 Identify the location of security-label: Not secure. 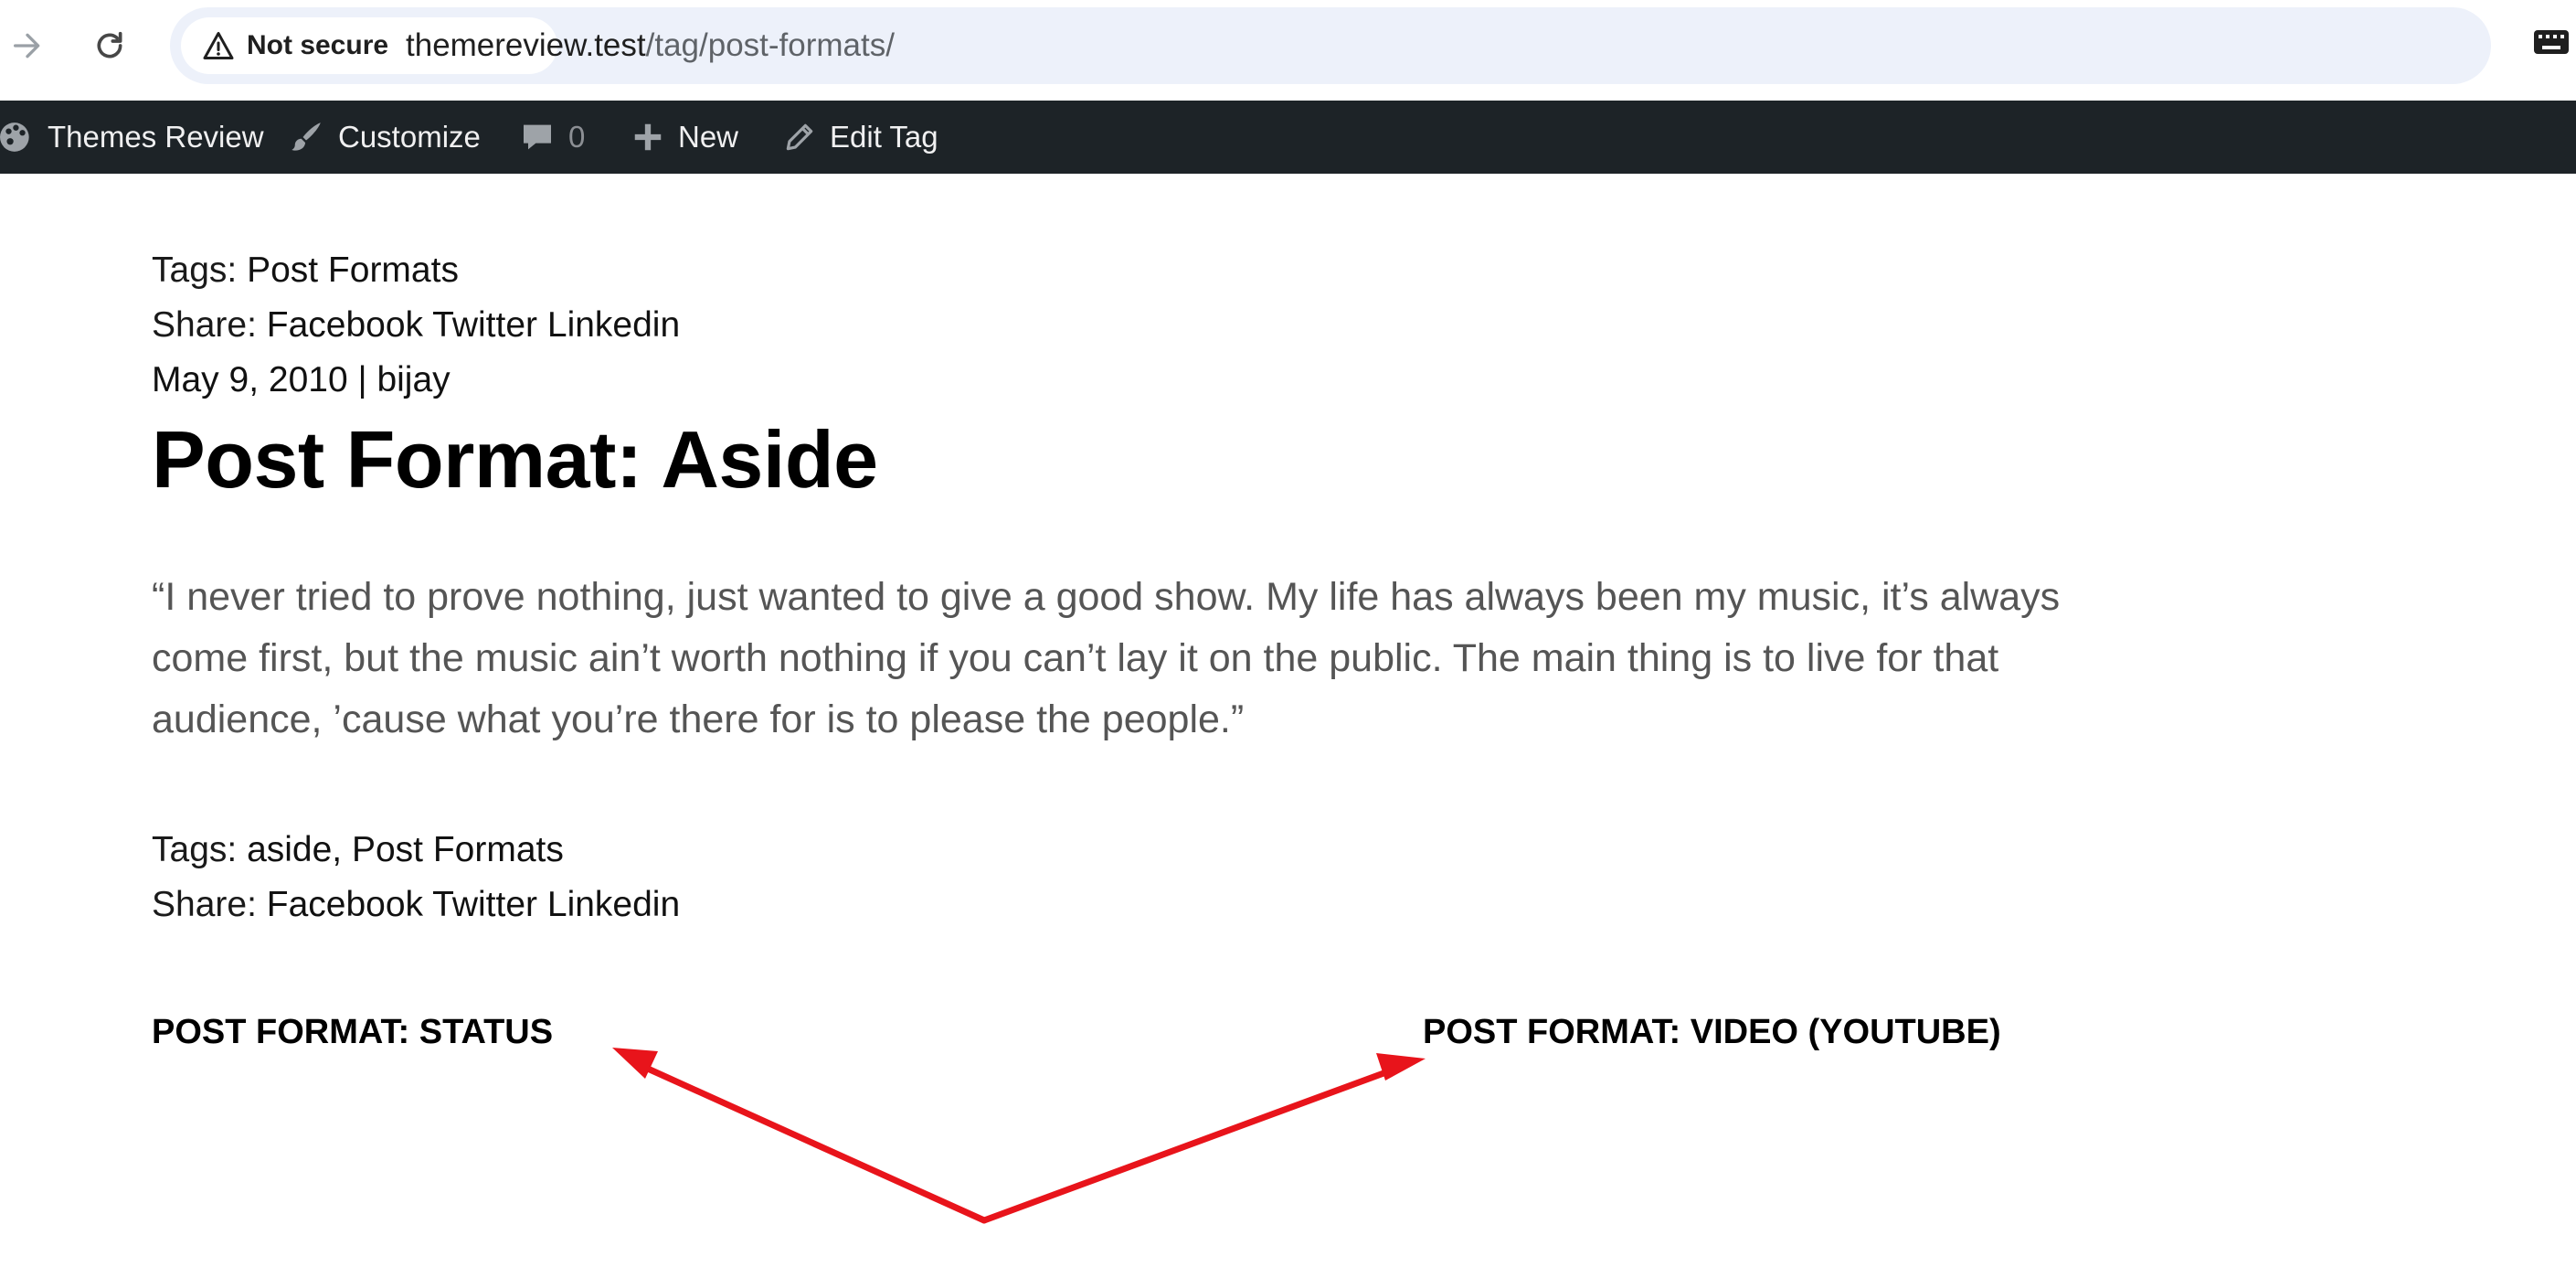
(318, 45).